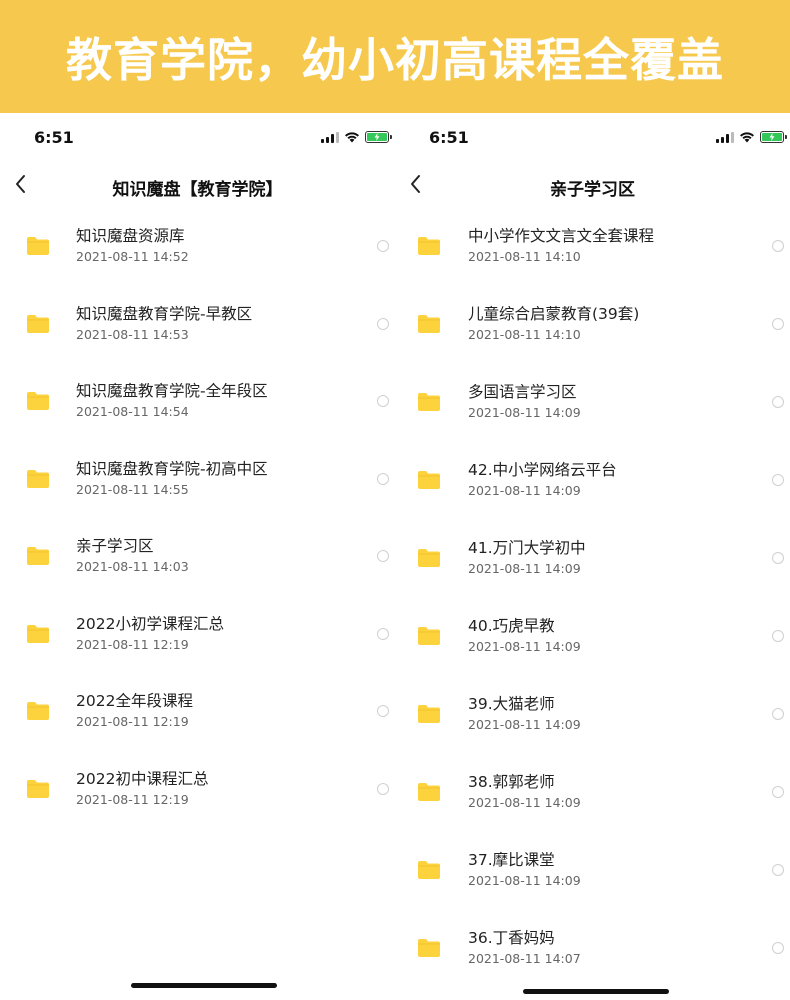 The width and height of the screenshot is (790, 1000). What do you see at coordinates (197, 635) in the screenshot?
I see `list-item: 2022小初学课程汇总 2021-08-11 12:19` at bounding box center [197, 635].